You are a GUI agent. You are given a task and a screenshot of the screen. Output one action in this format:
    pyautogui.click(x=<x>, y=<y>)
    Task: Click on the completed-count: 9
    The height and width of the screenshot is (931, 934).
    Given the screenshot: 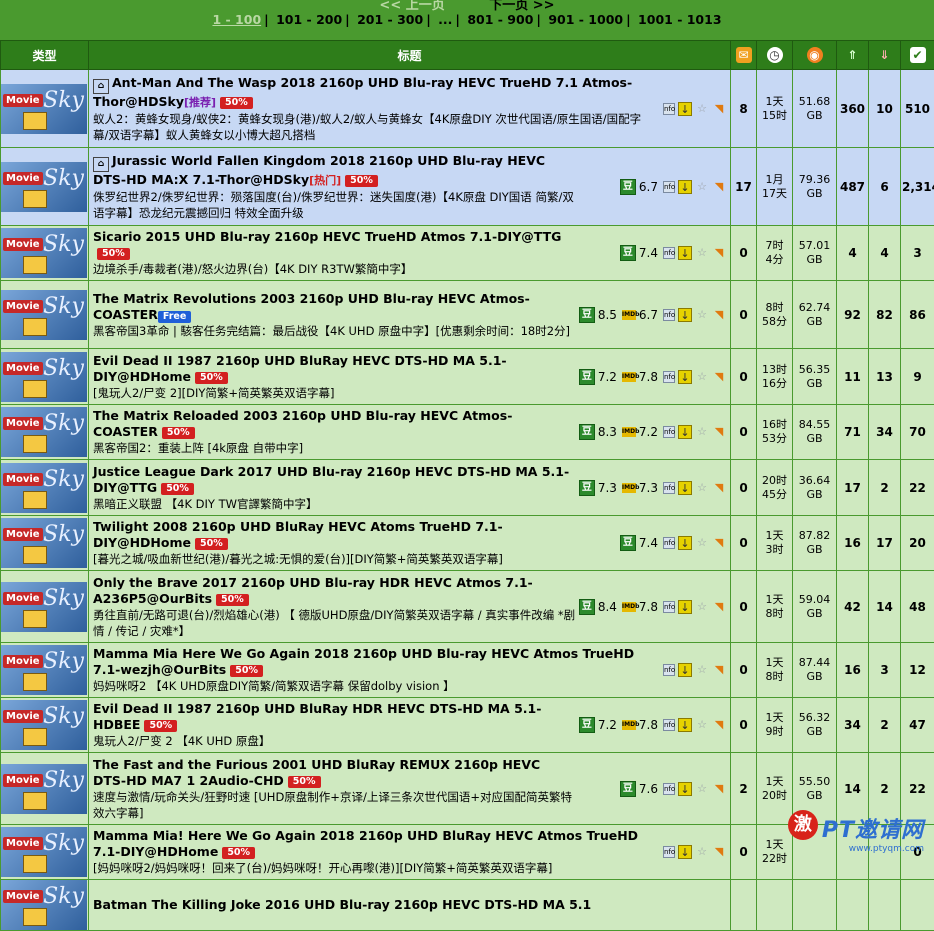 What is the action you would take?
    pyautogui.click(x=917, y=377)
    